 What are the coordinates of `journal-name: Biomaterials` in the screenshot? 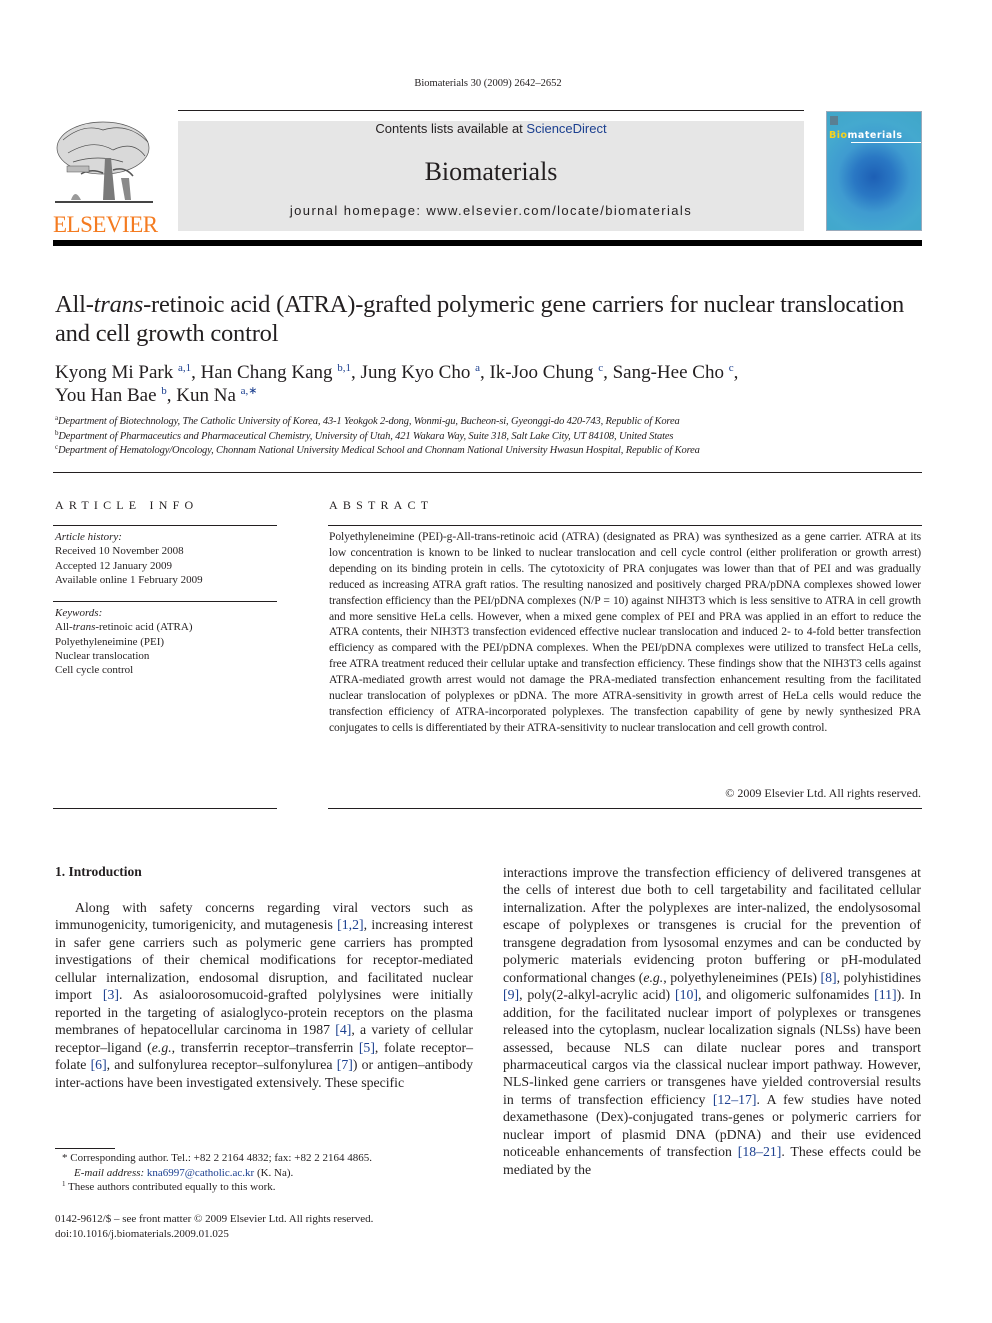 It's located at (491, 171).